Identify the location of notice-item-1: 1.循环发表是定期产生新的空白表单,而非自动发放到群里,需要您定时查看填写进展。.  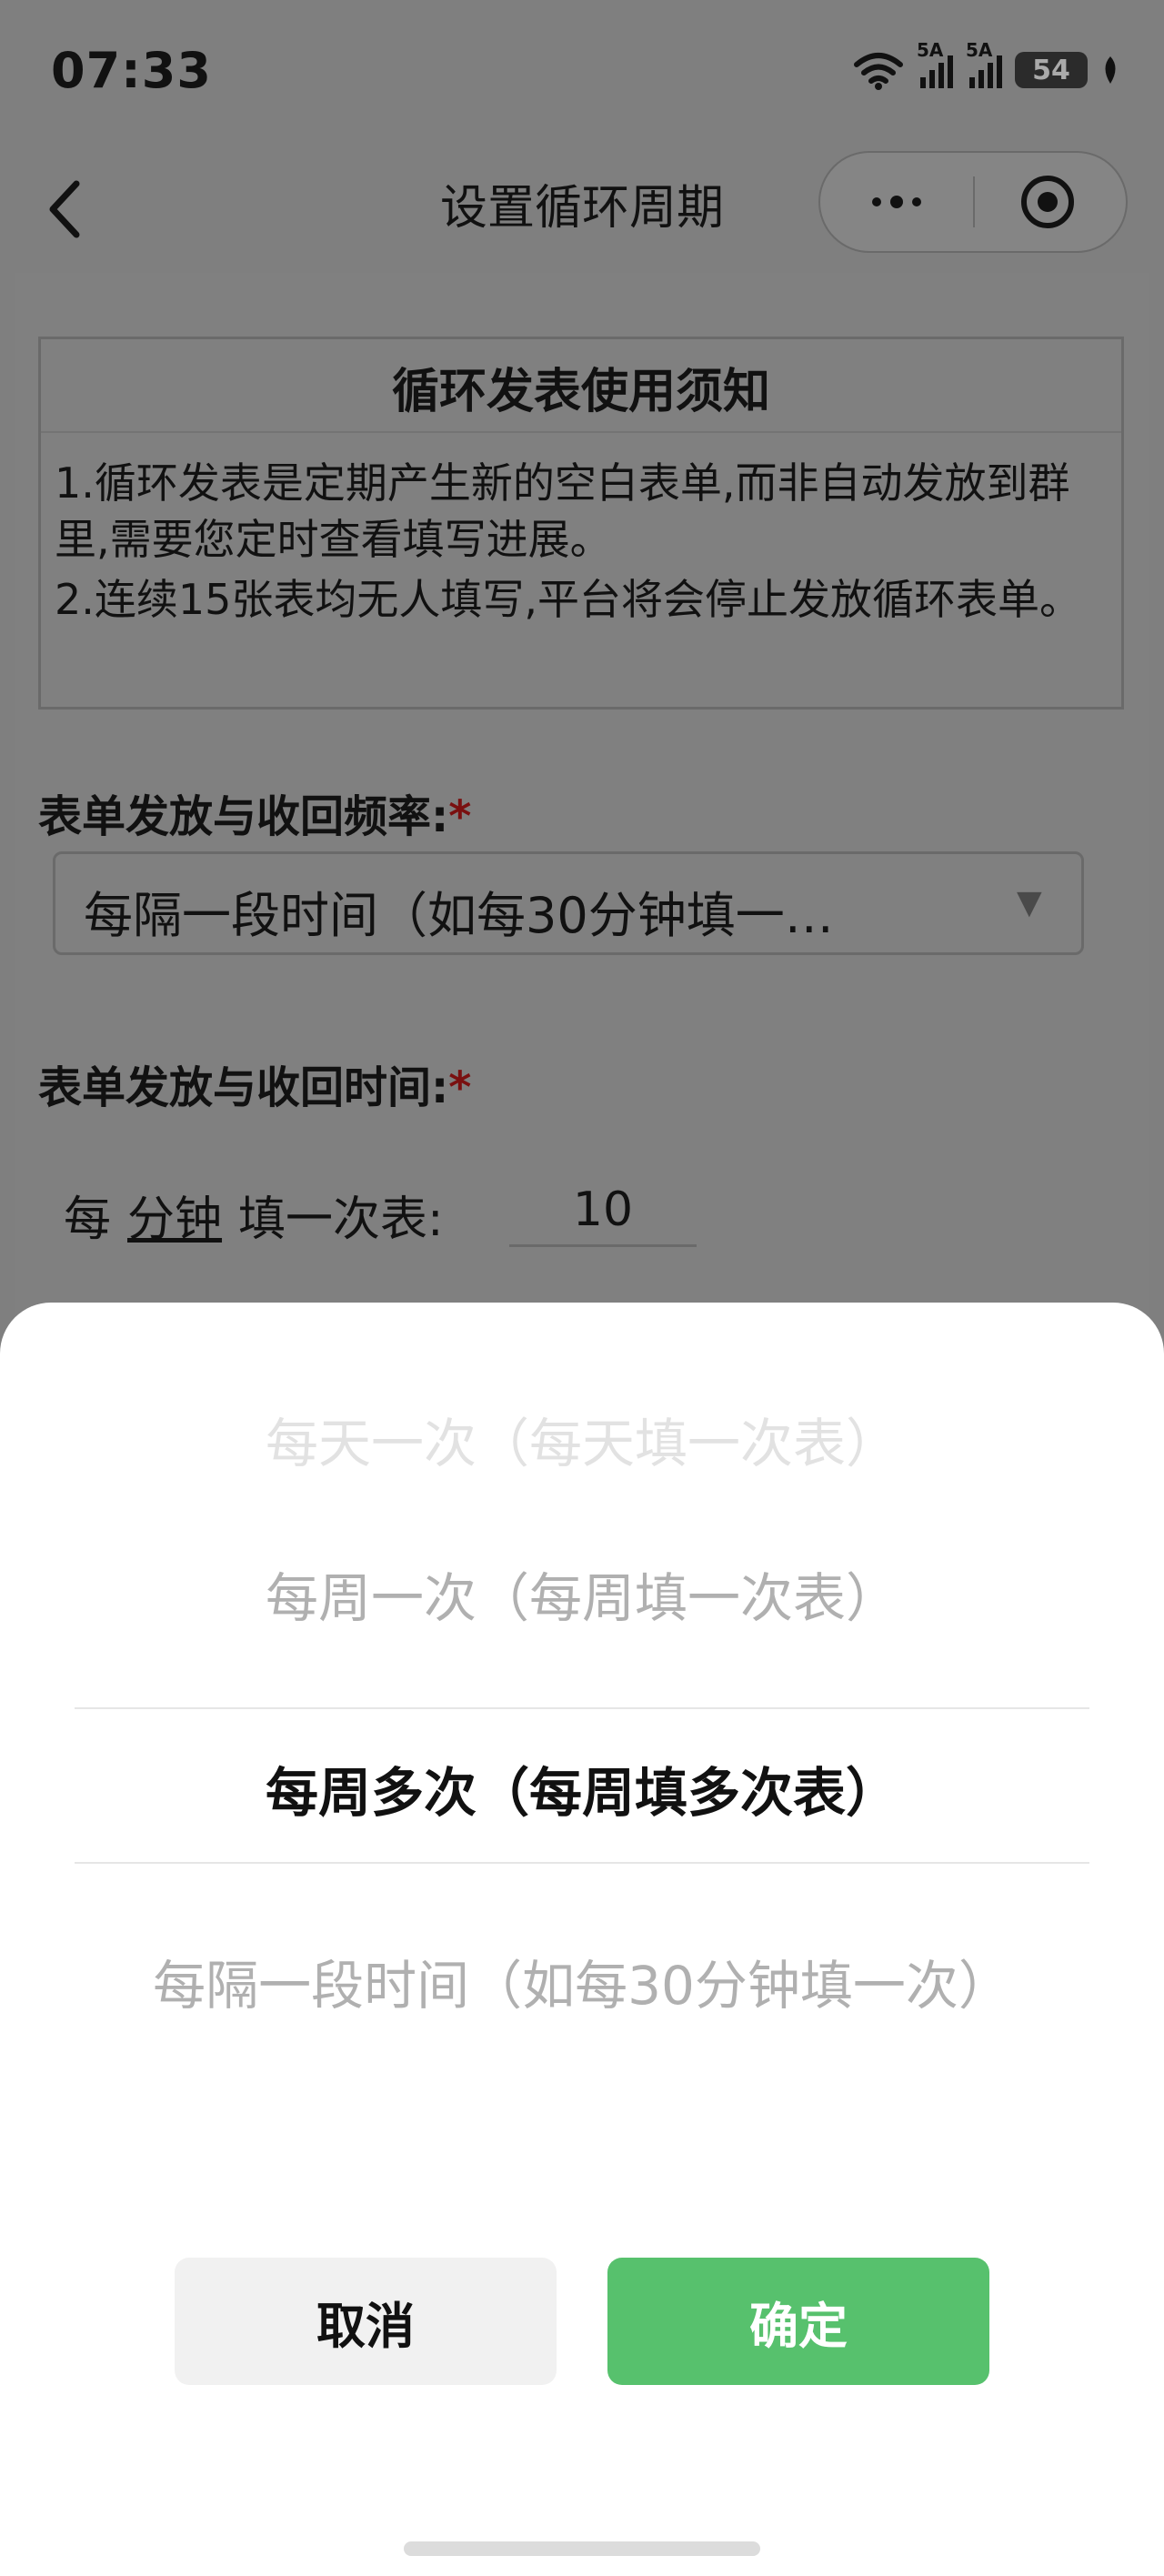
(563, 511).